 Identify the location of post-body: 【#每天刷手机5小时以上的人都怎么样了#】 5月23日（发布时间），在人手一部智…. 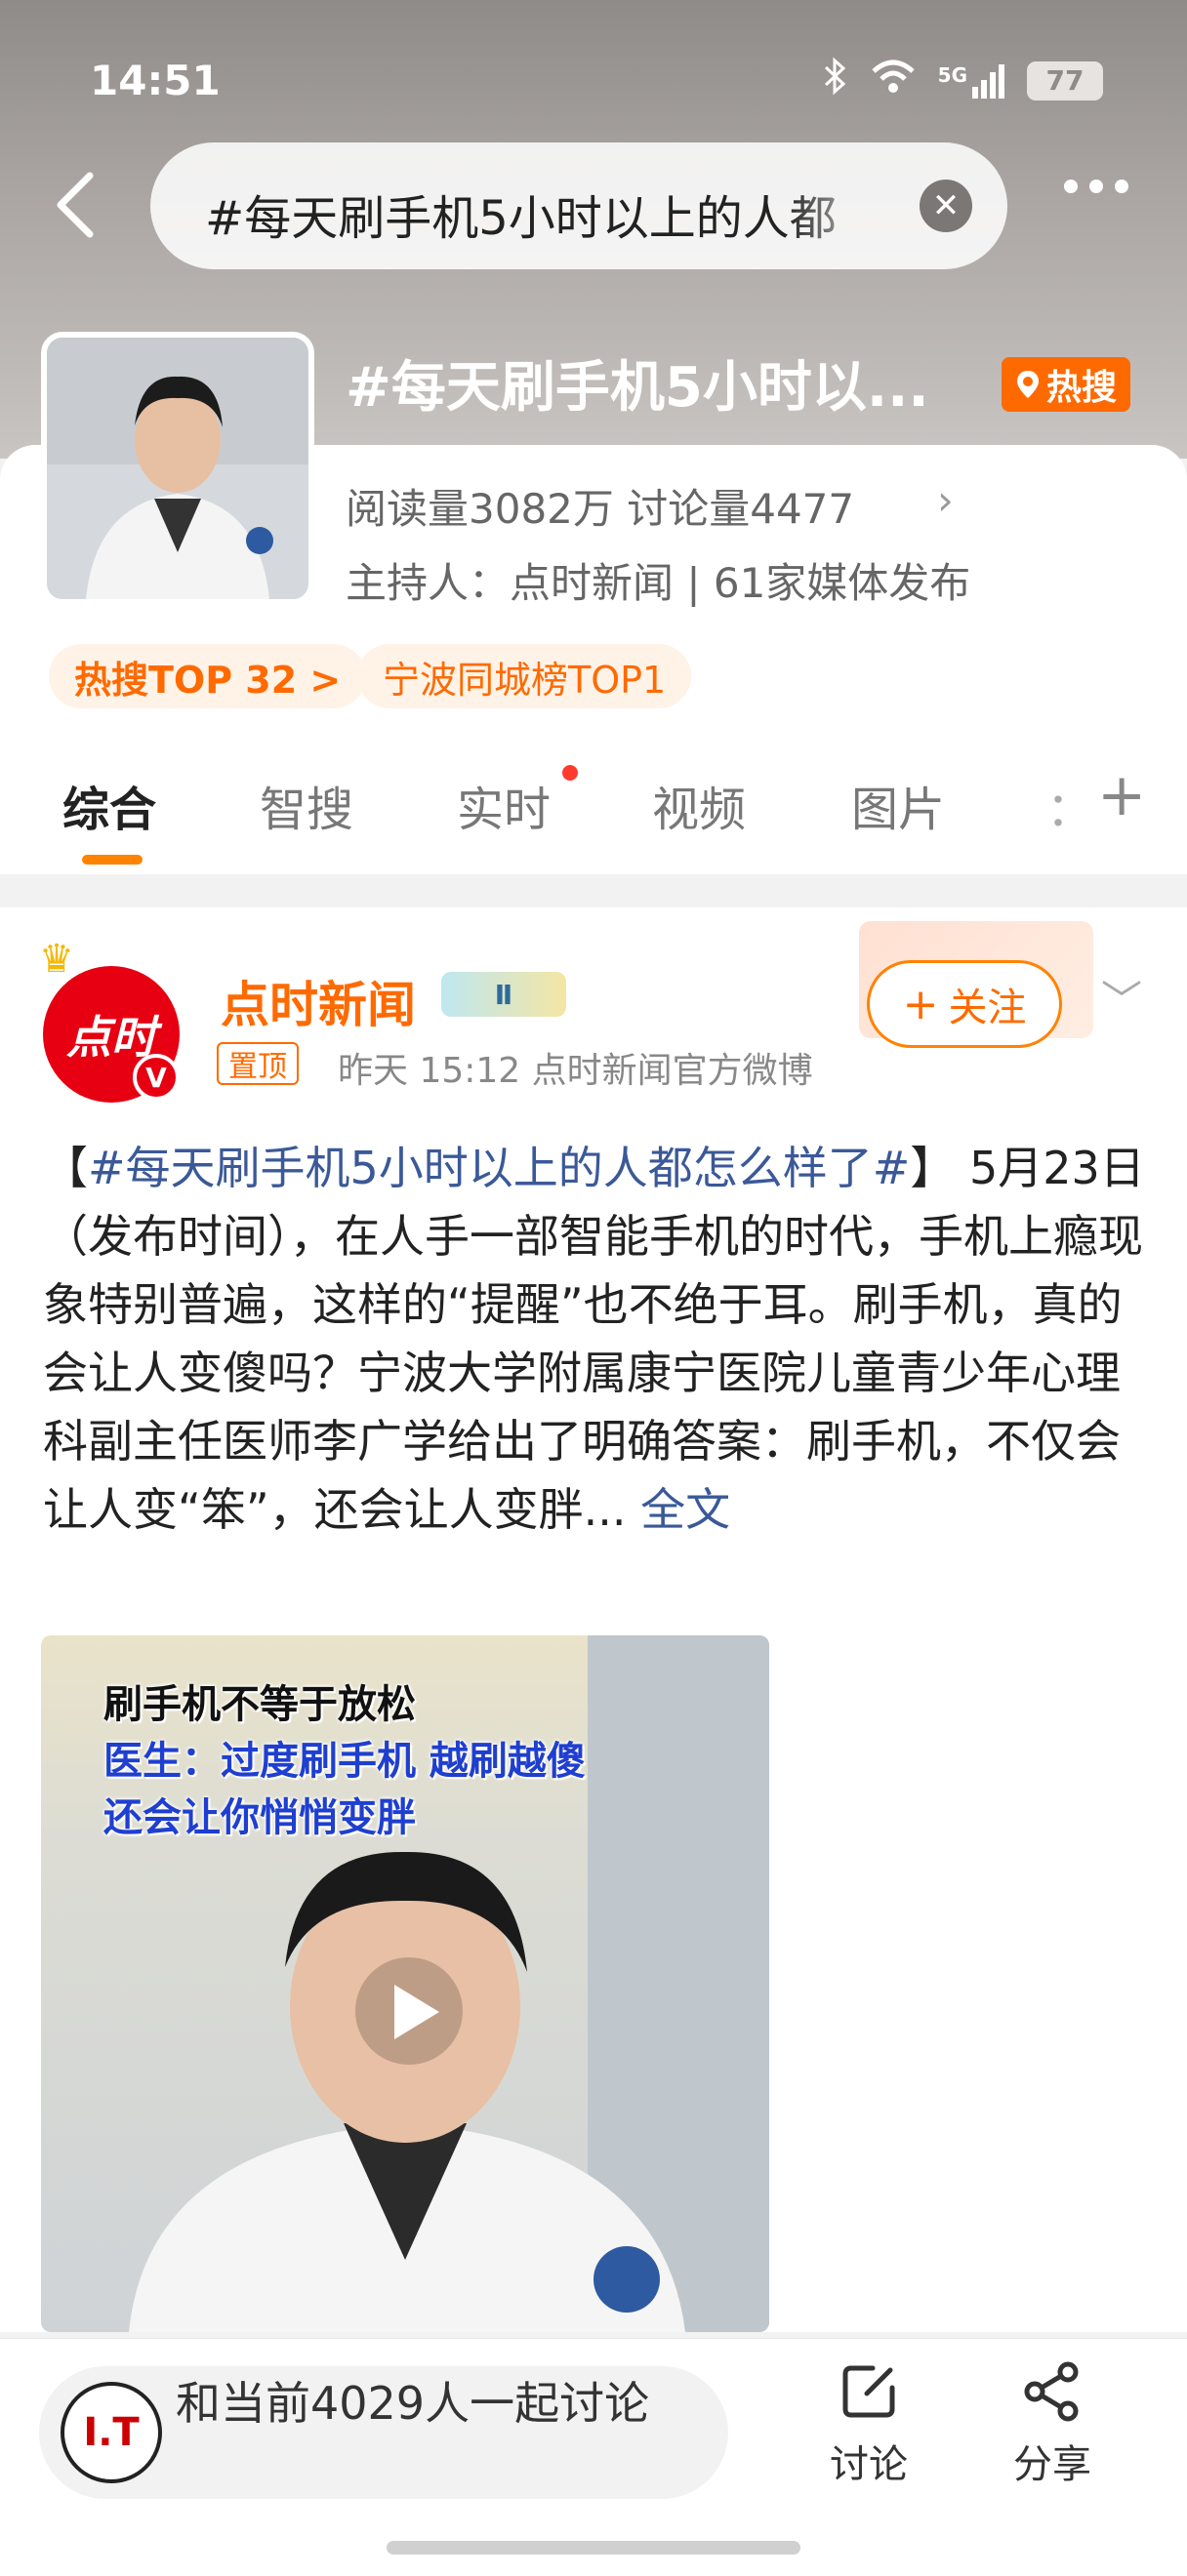
(594, 1339).